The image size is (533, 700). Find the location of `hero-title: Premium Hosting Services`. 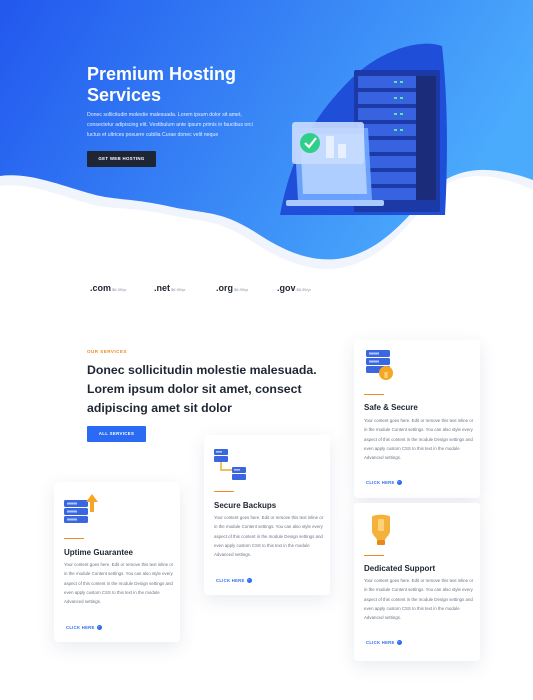

hero-title: Premium Hosting Services is located at coordinates (162, 84).